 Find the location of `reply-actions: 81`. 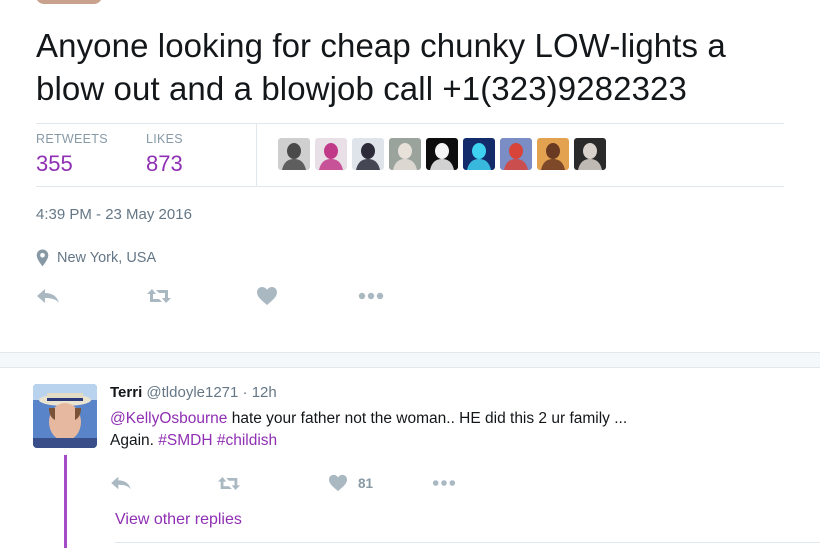

reply-actions: 81 is located at coordinates (310, 482).